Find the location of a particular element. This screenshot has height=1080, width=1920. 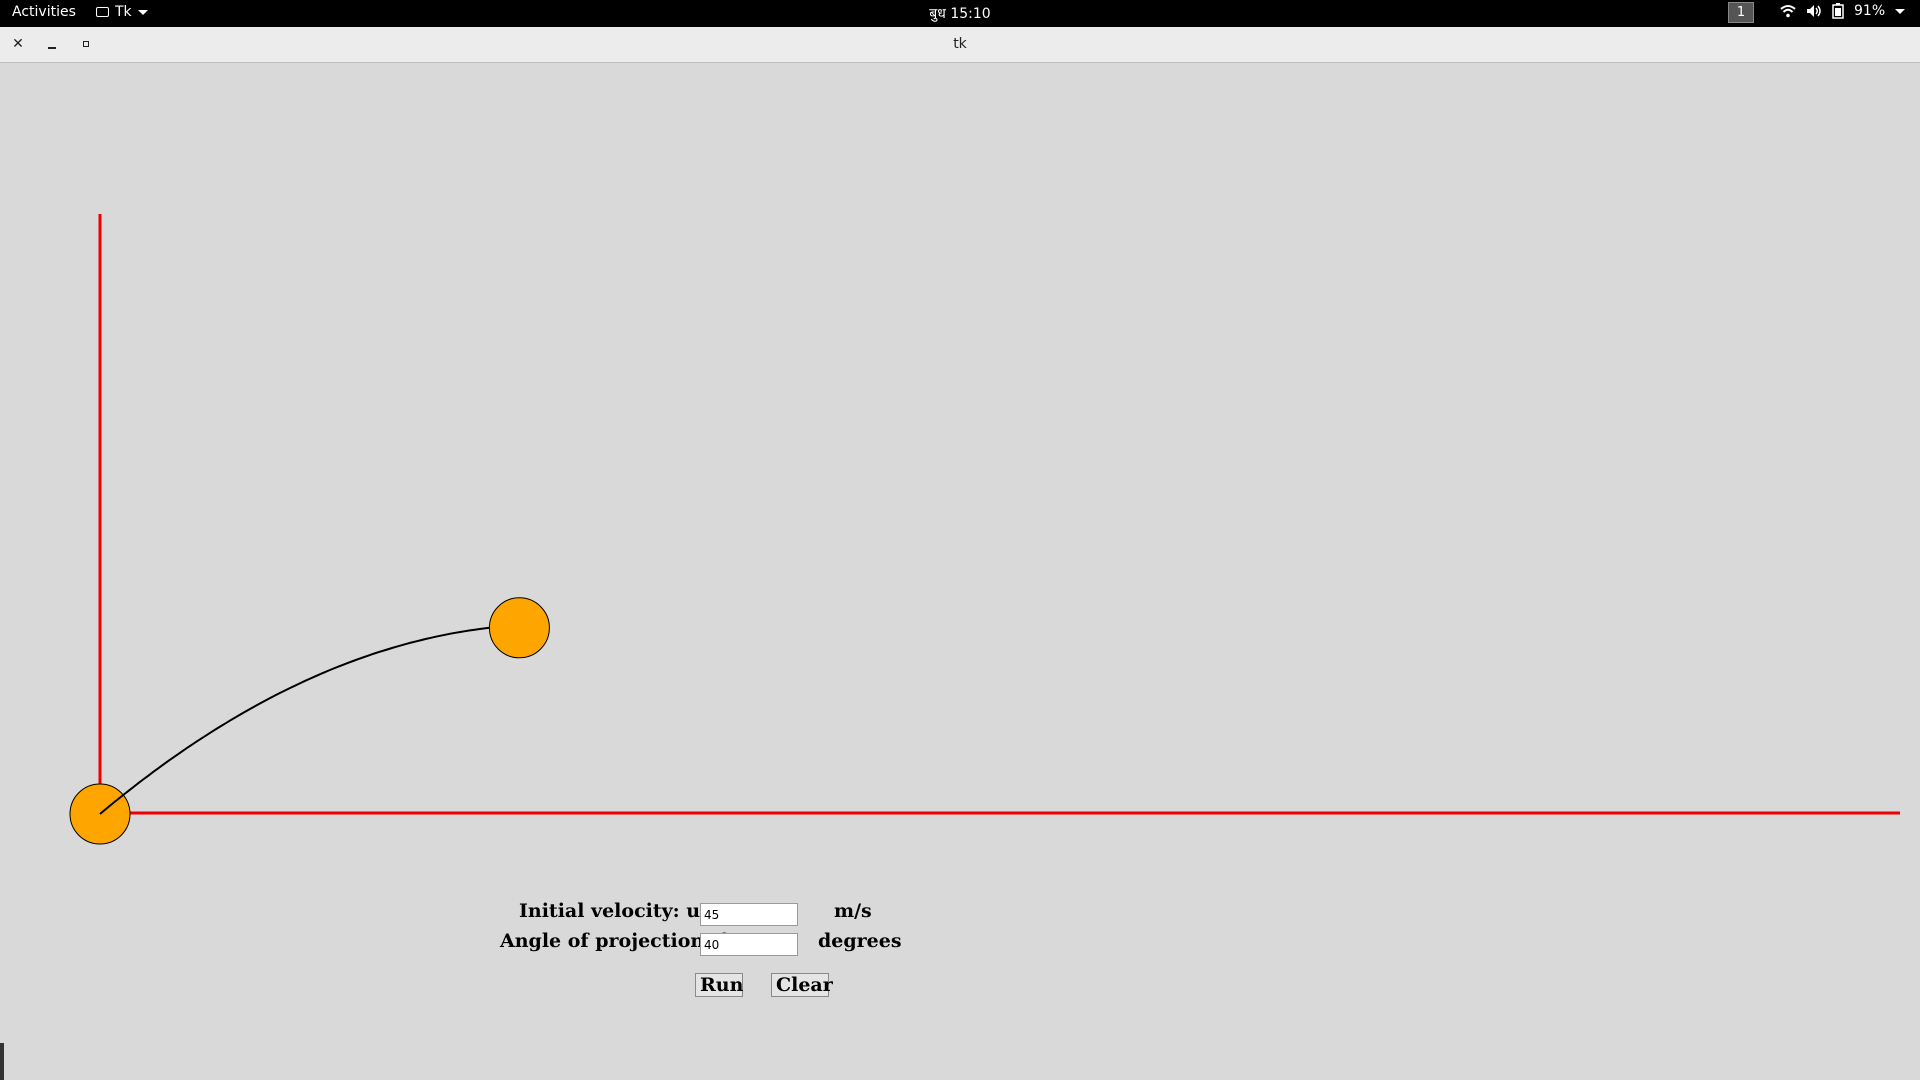

velocity-input is located at coordinates (749, 914).